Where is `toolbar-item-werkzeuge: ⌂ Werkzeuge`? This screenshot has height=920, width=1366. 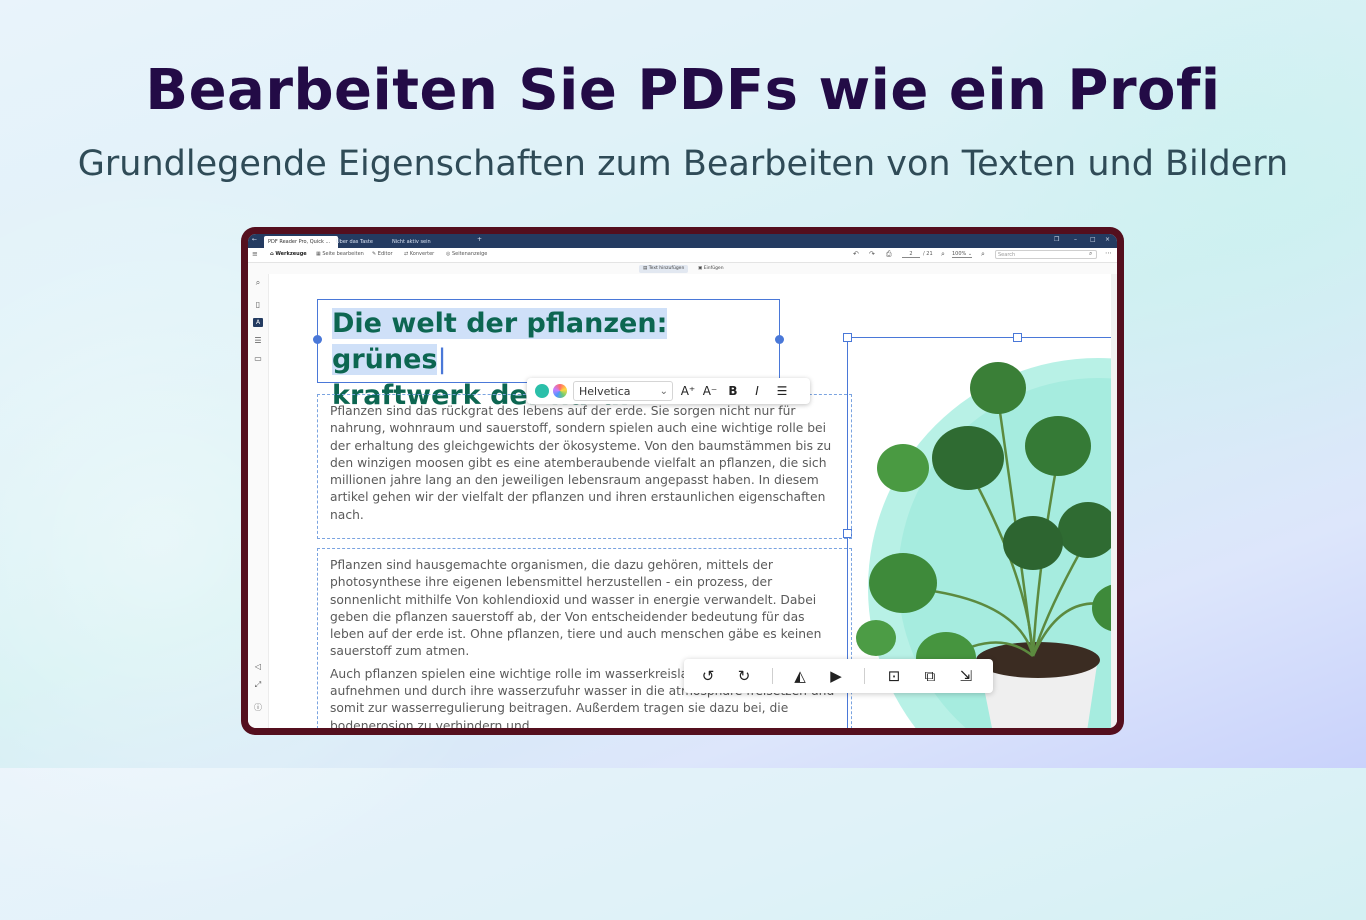
toolbar-item-werkzeuge: ⌂ Werkzeuge is located at coordinates (288, 254).